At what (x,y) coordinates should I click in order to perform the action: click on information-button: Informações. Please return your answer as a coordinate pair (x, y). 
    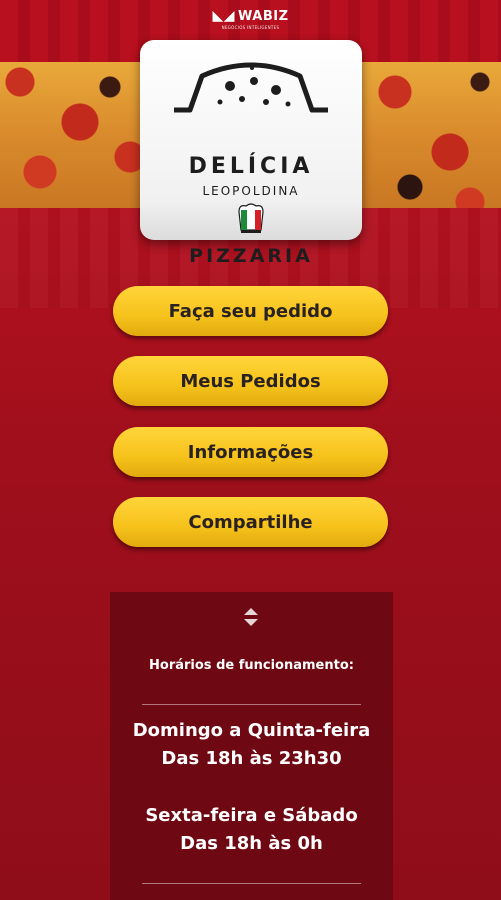
    Looking at the image, I should click on (250, 452).